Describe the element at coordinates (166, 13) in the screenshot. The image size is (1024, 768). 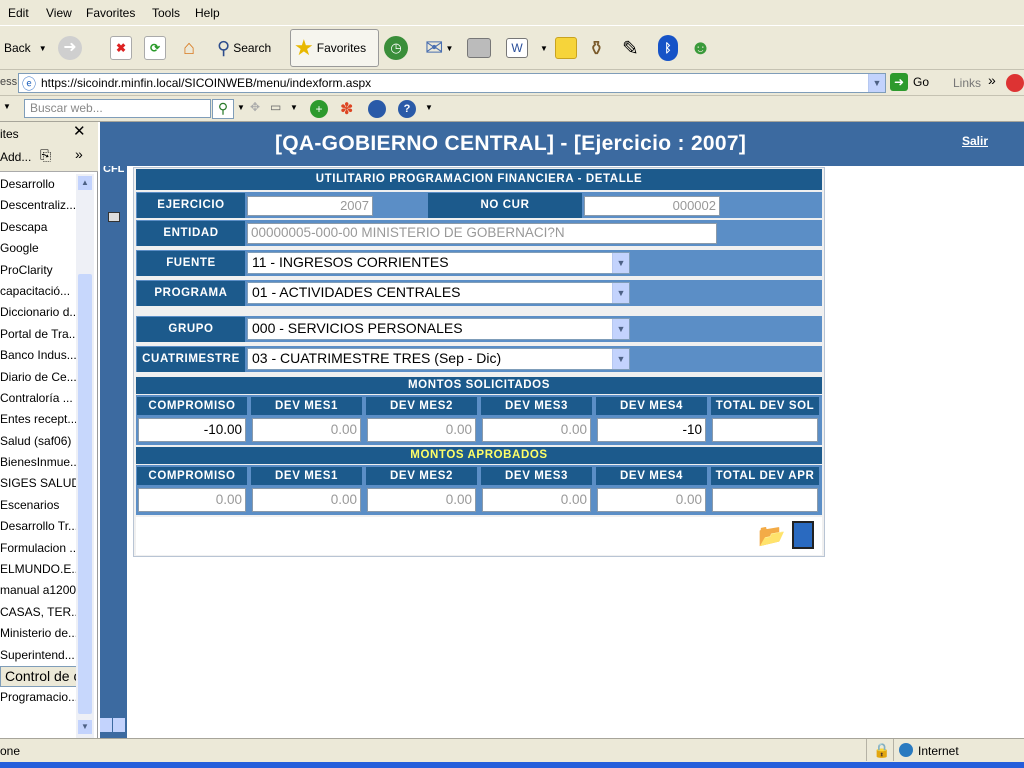
I see `menu-tools: Tools` at that location.